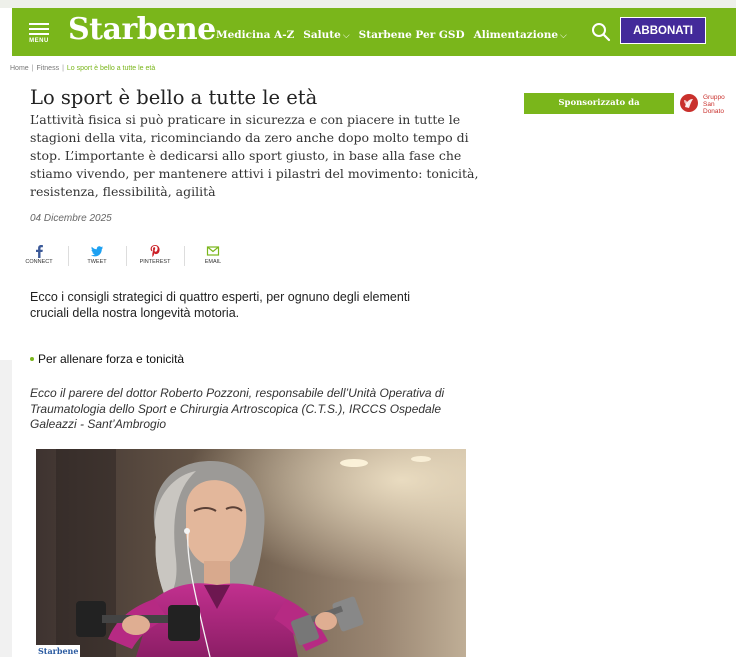 Image resolution: width=736 pixels, height=657 pixels. I want to click on facebook-icon, so click(39, 251).